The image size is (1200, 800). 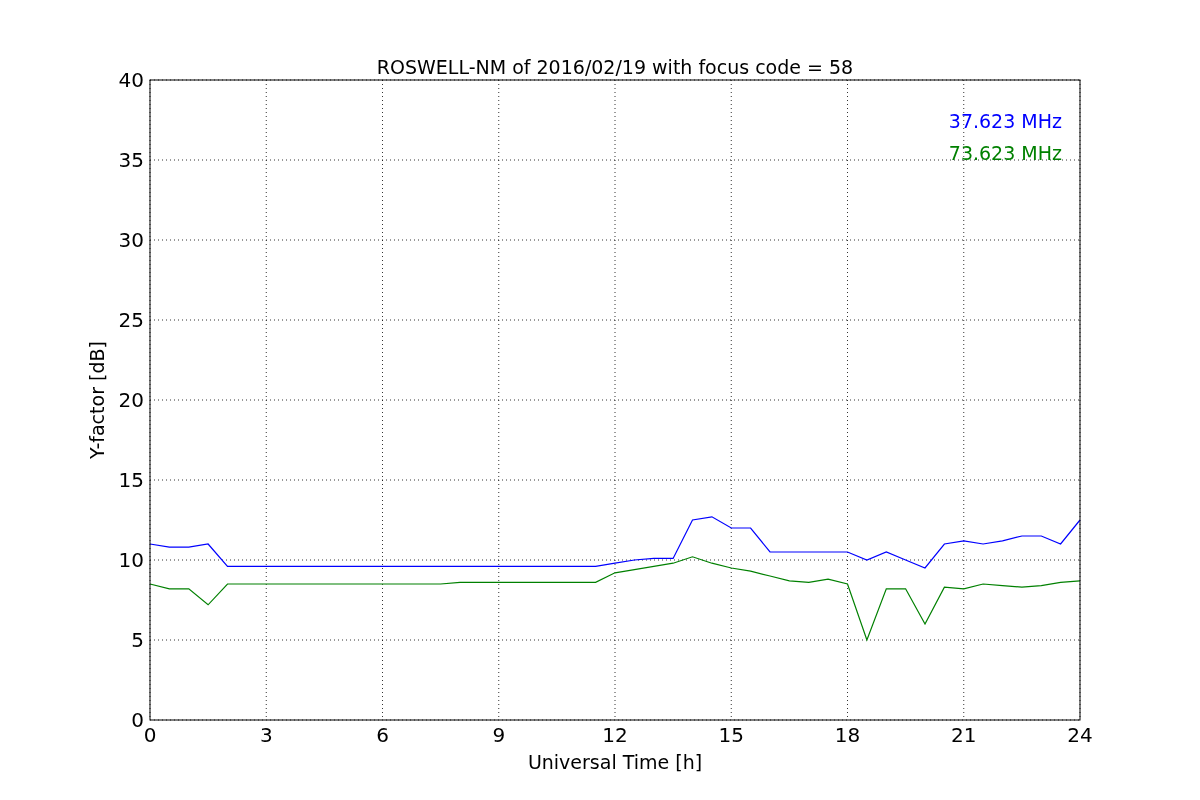 I want to click on tick-label: 30, so click(x=131, y=240).